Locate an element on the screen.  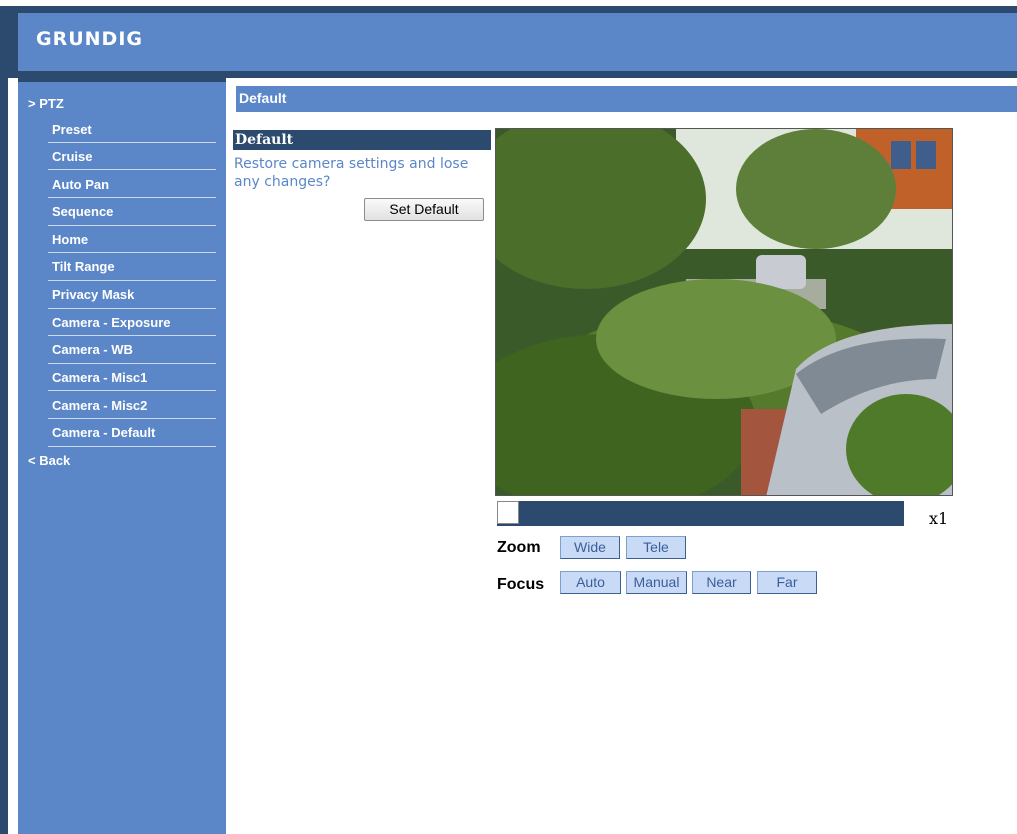
focus-auto-button: Auto is located at coordinates (590, 582).